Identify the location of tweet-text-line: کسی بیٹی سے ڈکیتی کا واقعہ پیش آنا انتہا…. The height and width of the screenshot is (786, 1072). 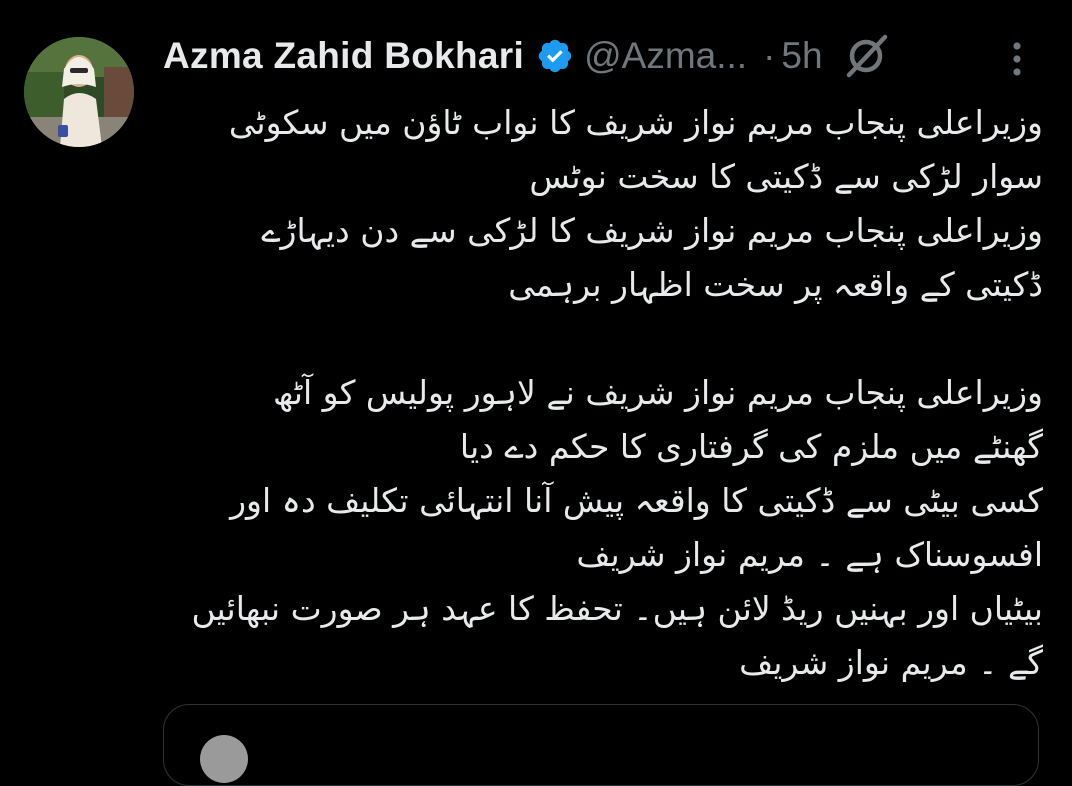
(636, 500).